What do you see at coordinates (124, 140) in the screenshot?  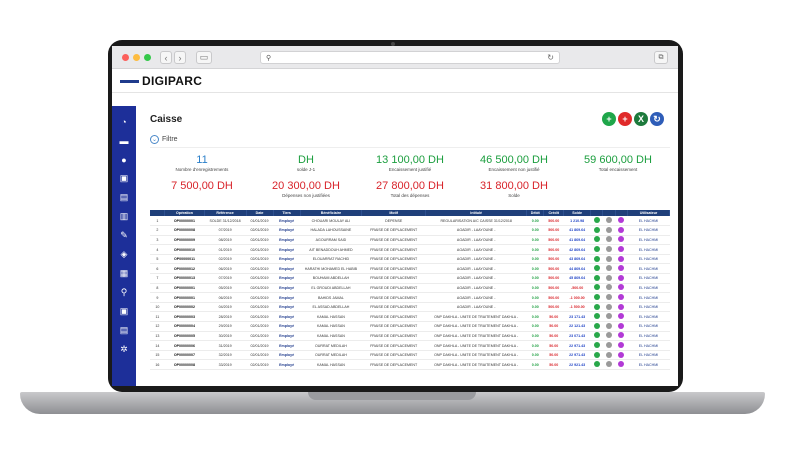 I see `sidebar-item-1: ▬` at bounding box center [124, 140].